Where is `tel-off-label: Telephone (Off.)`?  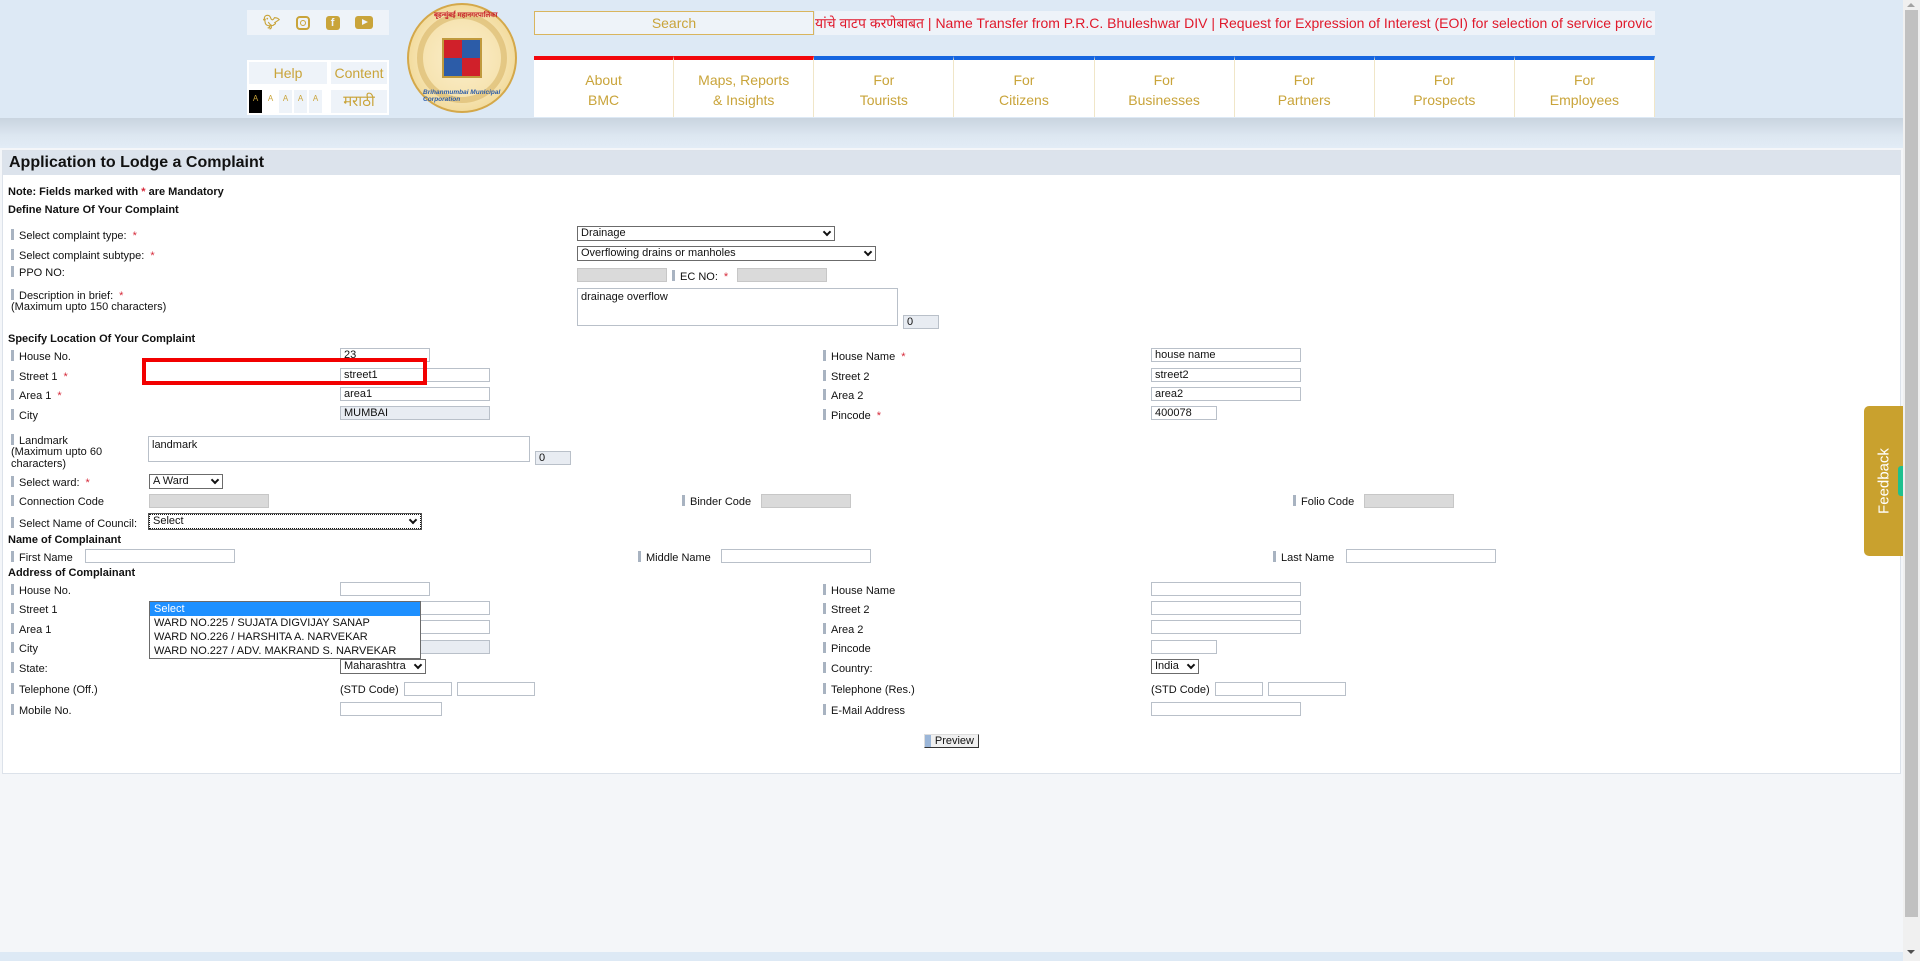 tel-off-label: Telephone (Off.) is located at coordinates (54, 689).